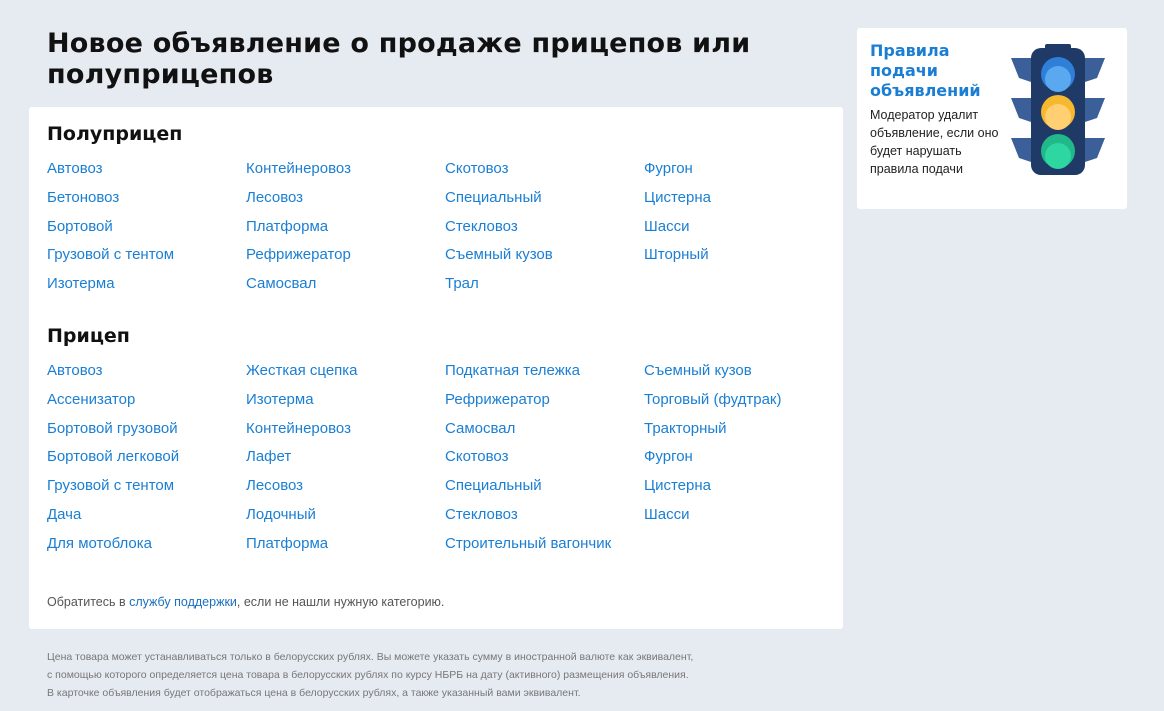 This screenshot has width=1164, height=711. What do you see at coordinates (544, 231) in the screenshot?
I see `semitrailer-category-link: Стекловоз` at bounding box center [544, 231].